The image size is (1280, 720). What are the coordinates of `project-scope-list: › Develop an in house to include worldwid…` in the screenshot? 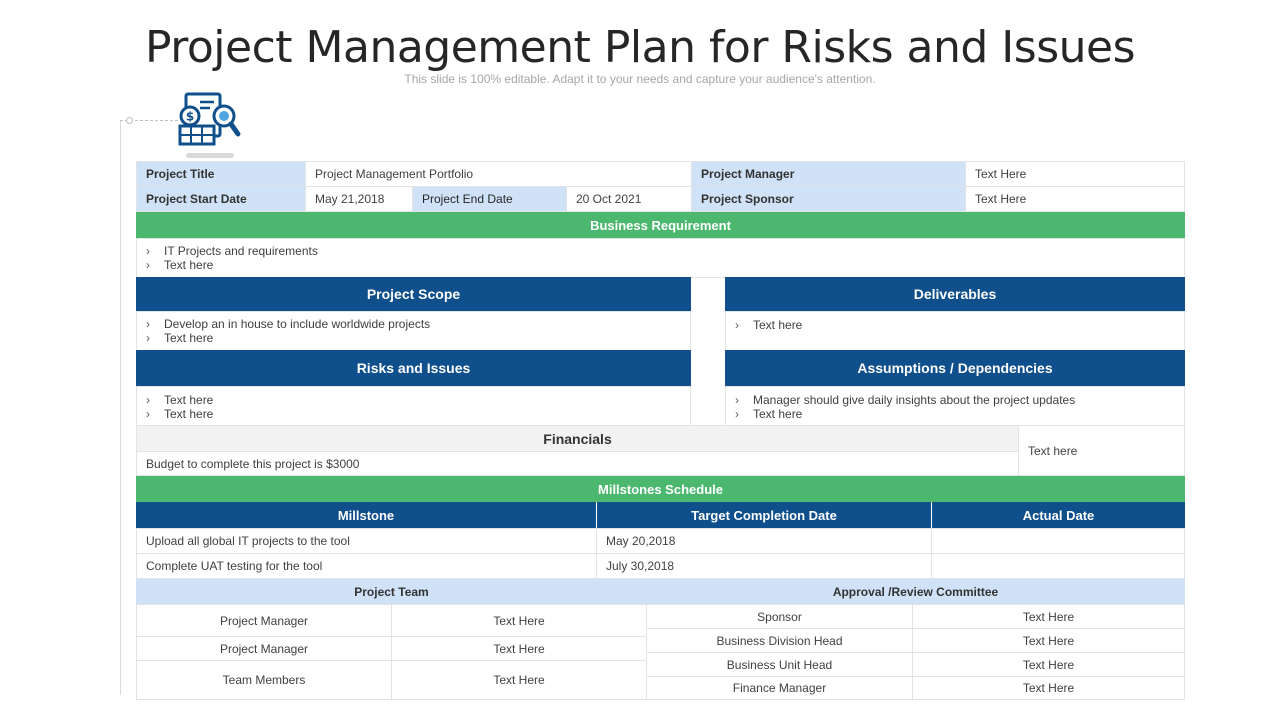 It's located at (413, 331).